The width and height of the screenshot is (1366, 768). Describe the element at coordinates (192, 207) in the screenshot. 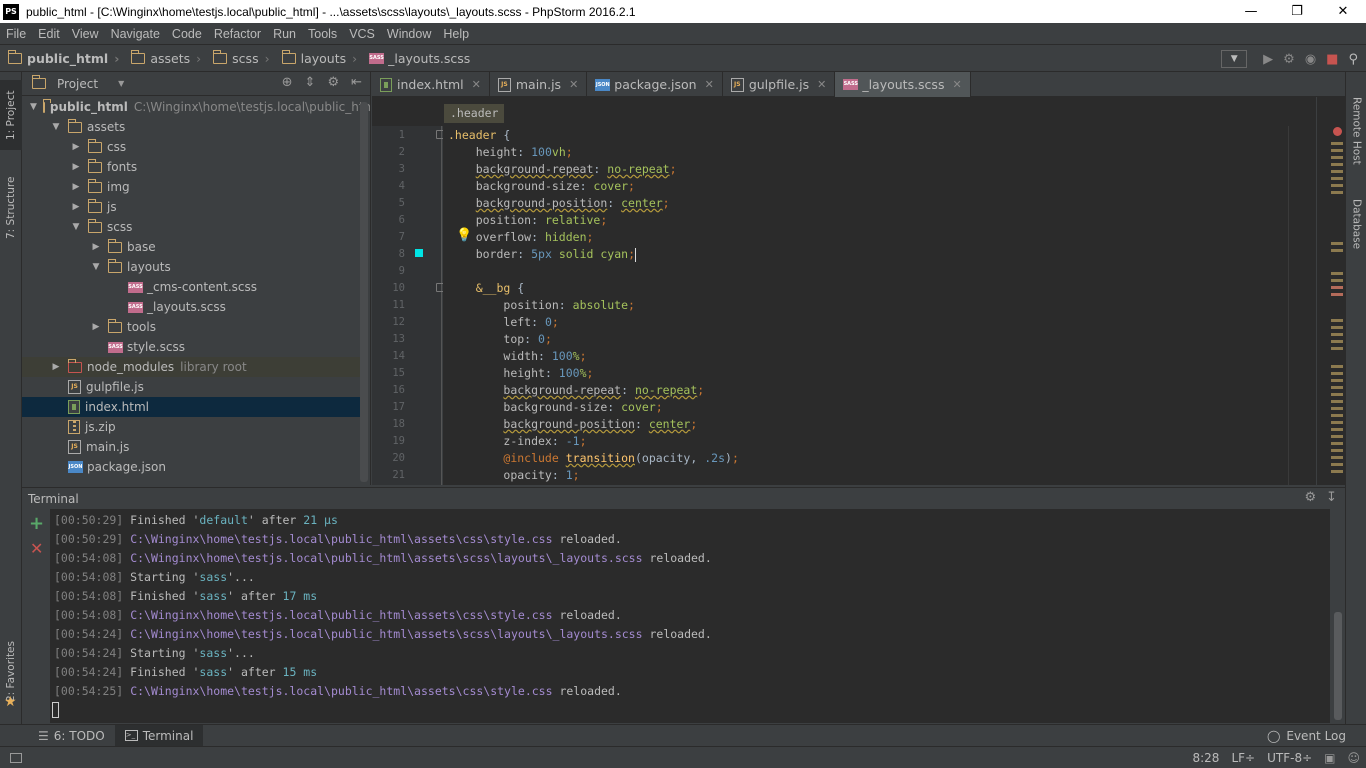

I see `tree-item: ▶ js` at that location.